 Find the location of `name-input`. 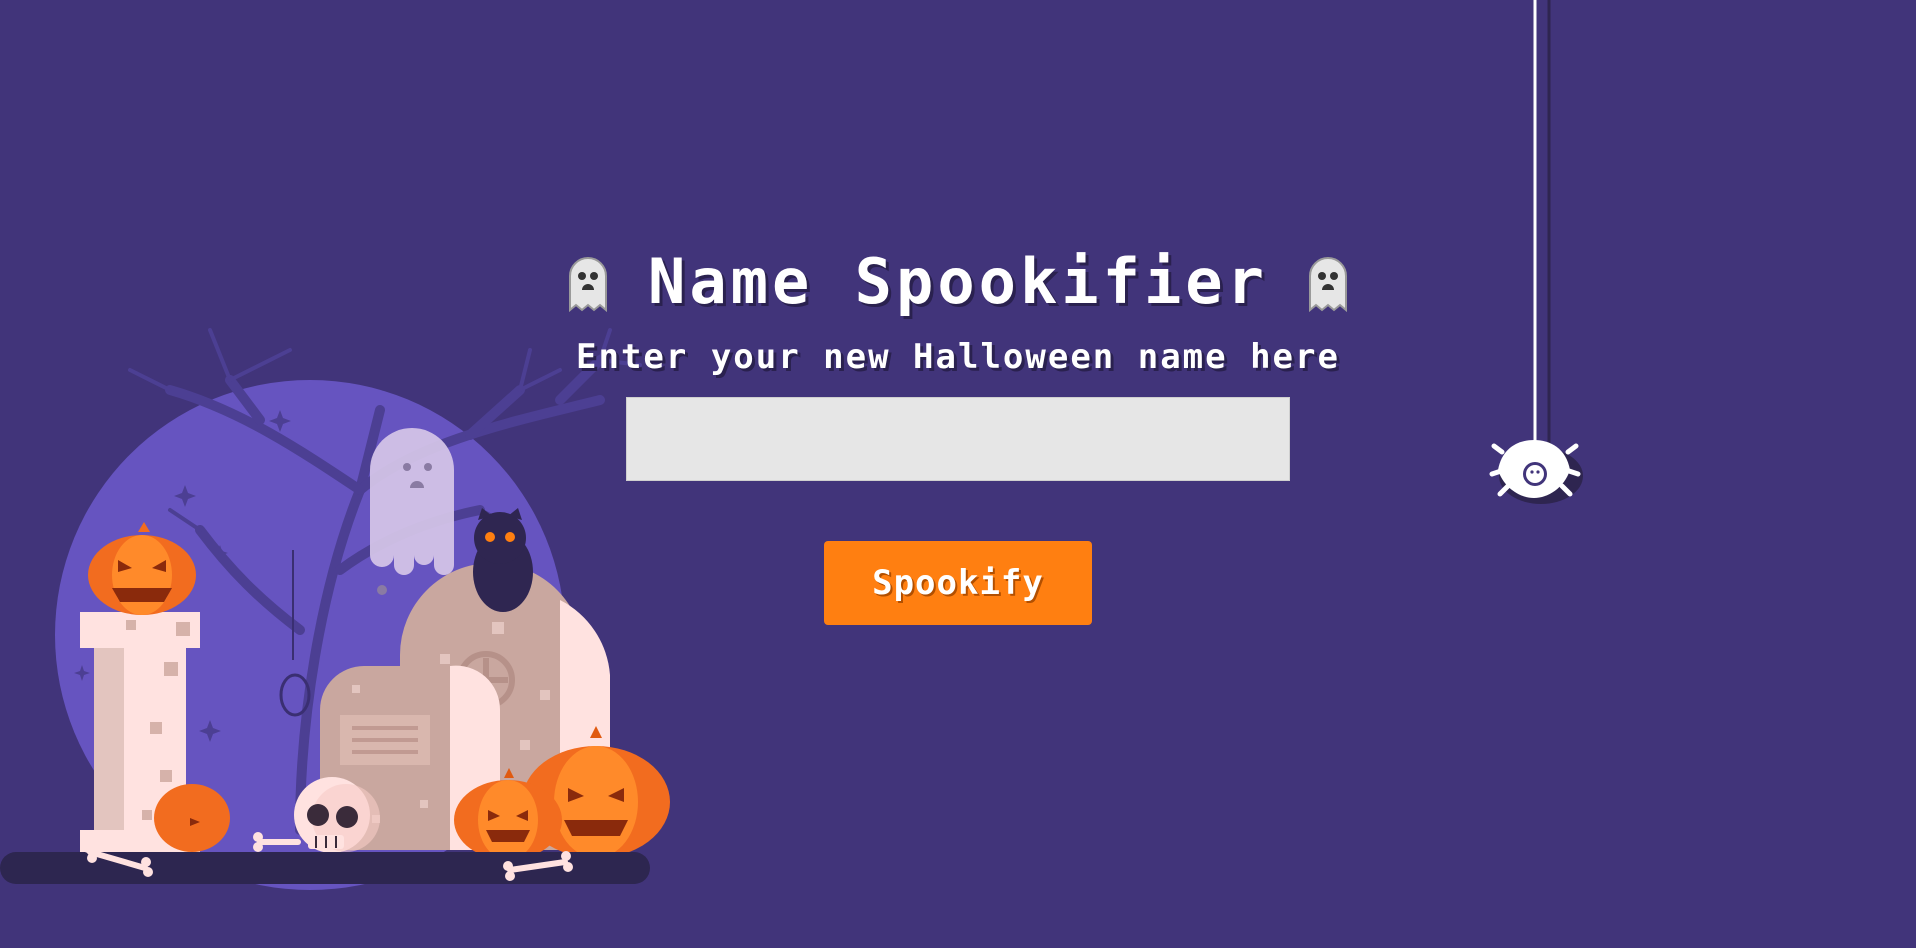

name-input is located at coordinates (958, 439).